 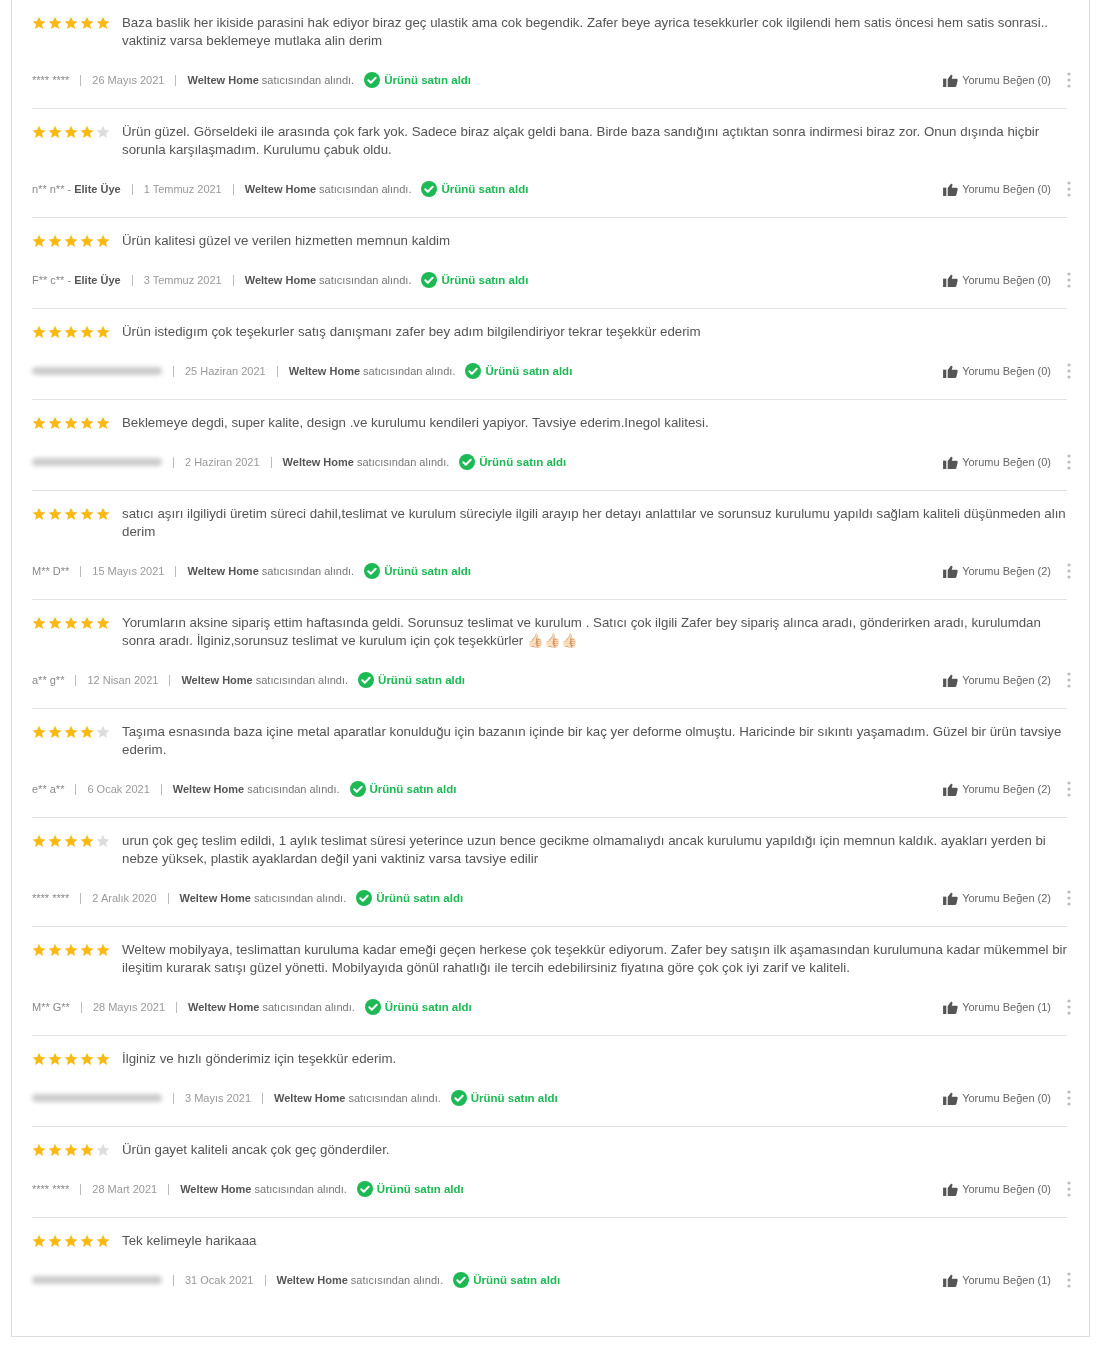 What do you see at coordinates (128, 80) in the screenshot?
I see `review-date: 26 Mayıs 2021` at bounding box center [128, 80].